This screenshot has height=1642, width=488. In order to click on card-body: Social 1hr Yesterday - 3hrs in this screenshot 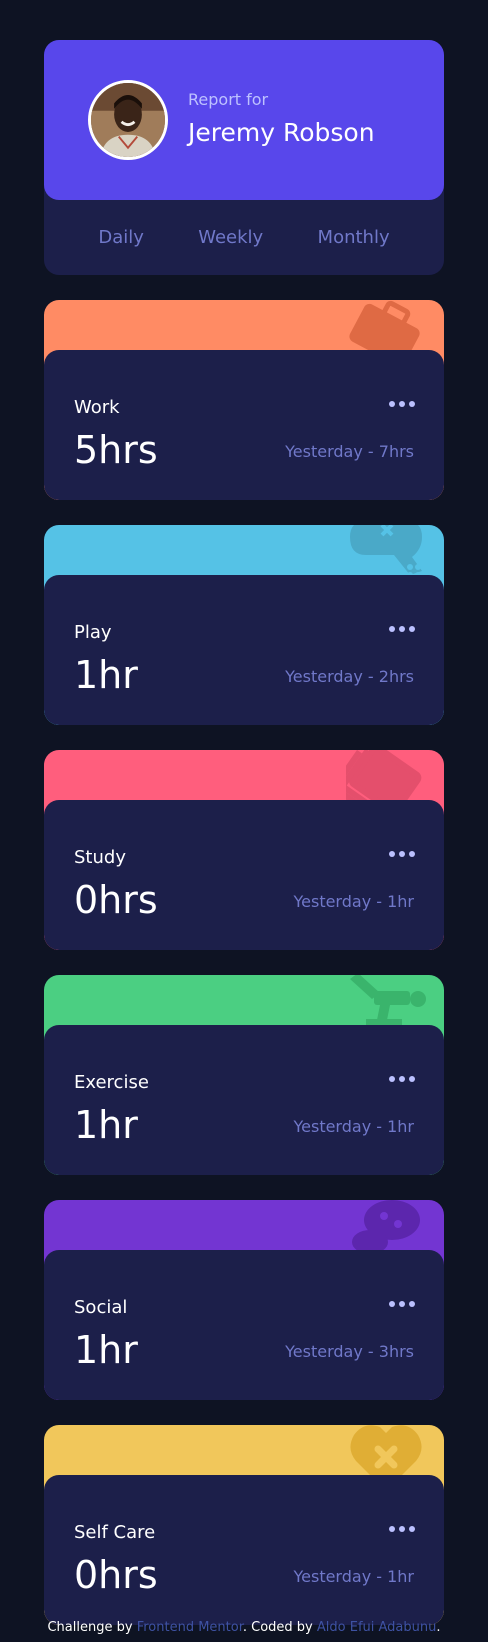, I will do `click(244, 1325)`.